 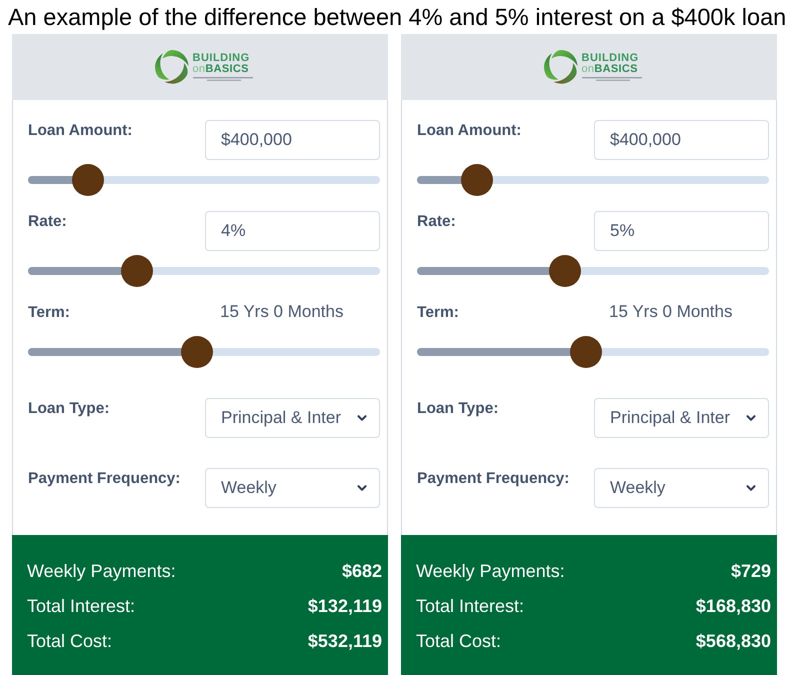 I want to click on result-value: $532,119, so click(x=345, y=641).